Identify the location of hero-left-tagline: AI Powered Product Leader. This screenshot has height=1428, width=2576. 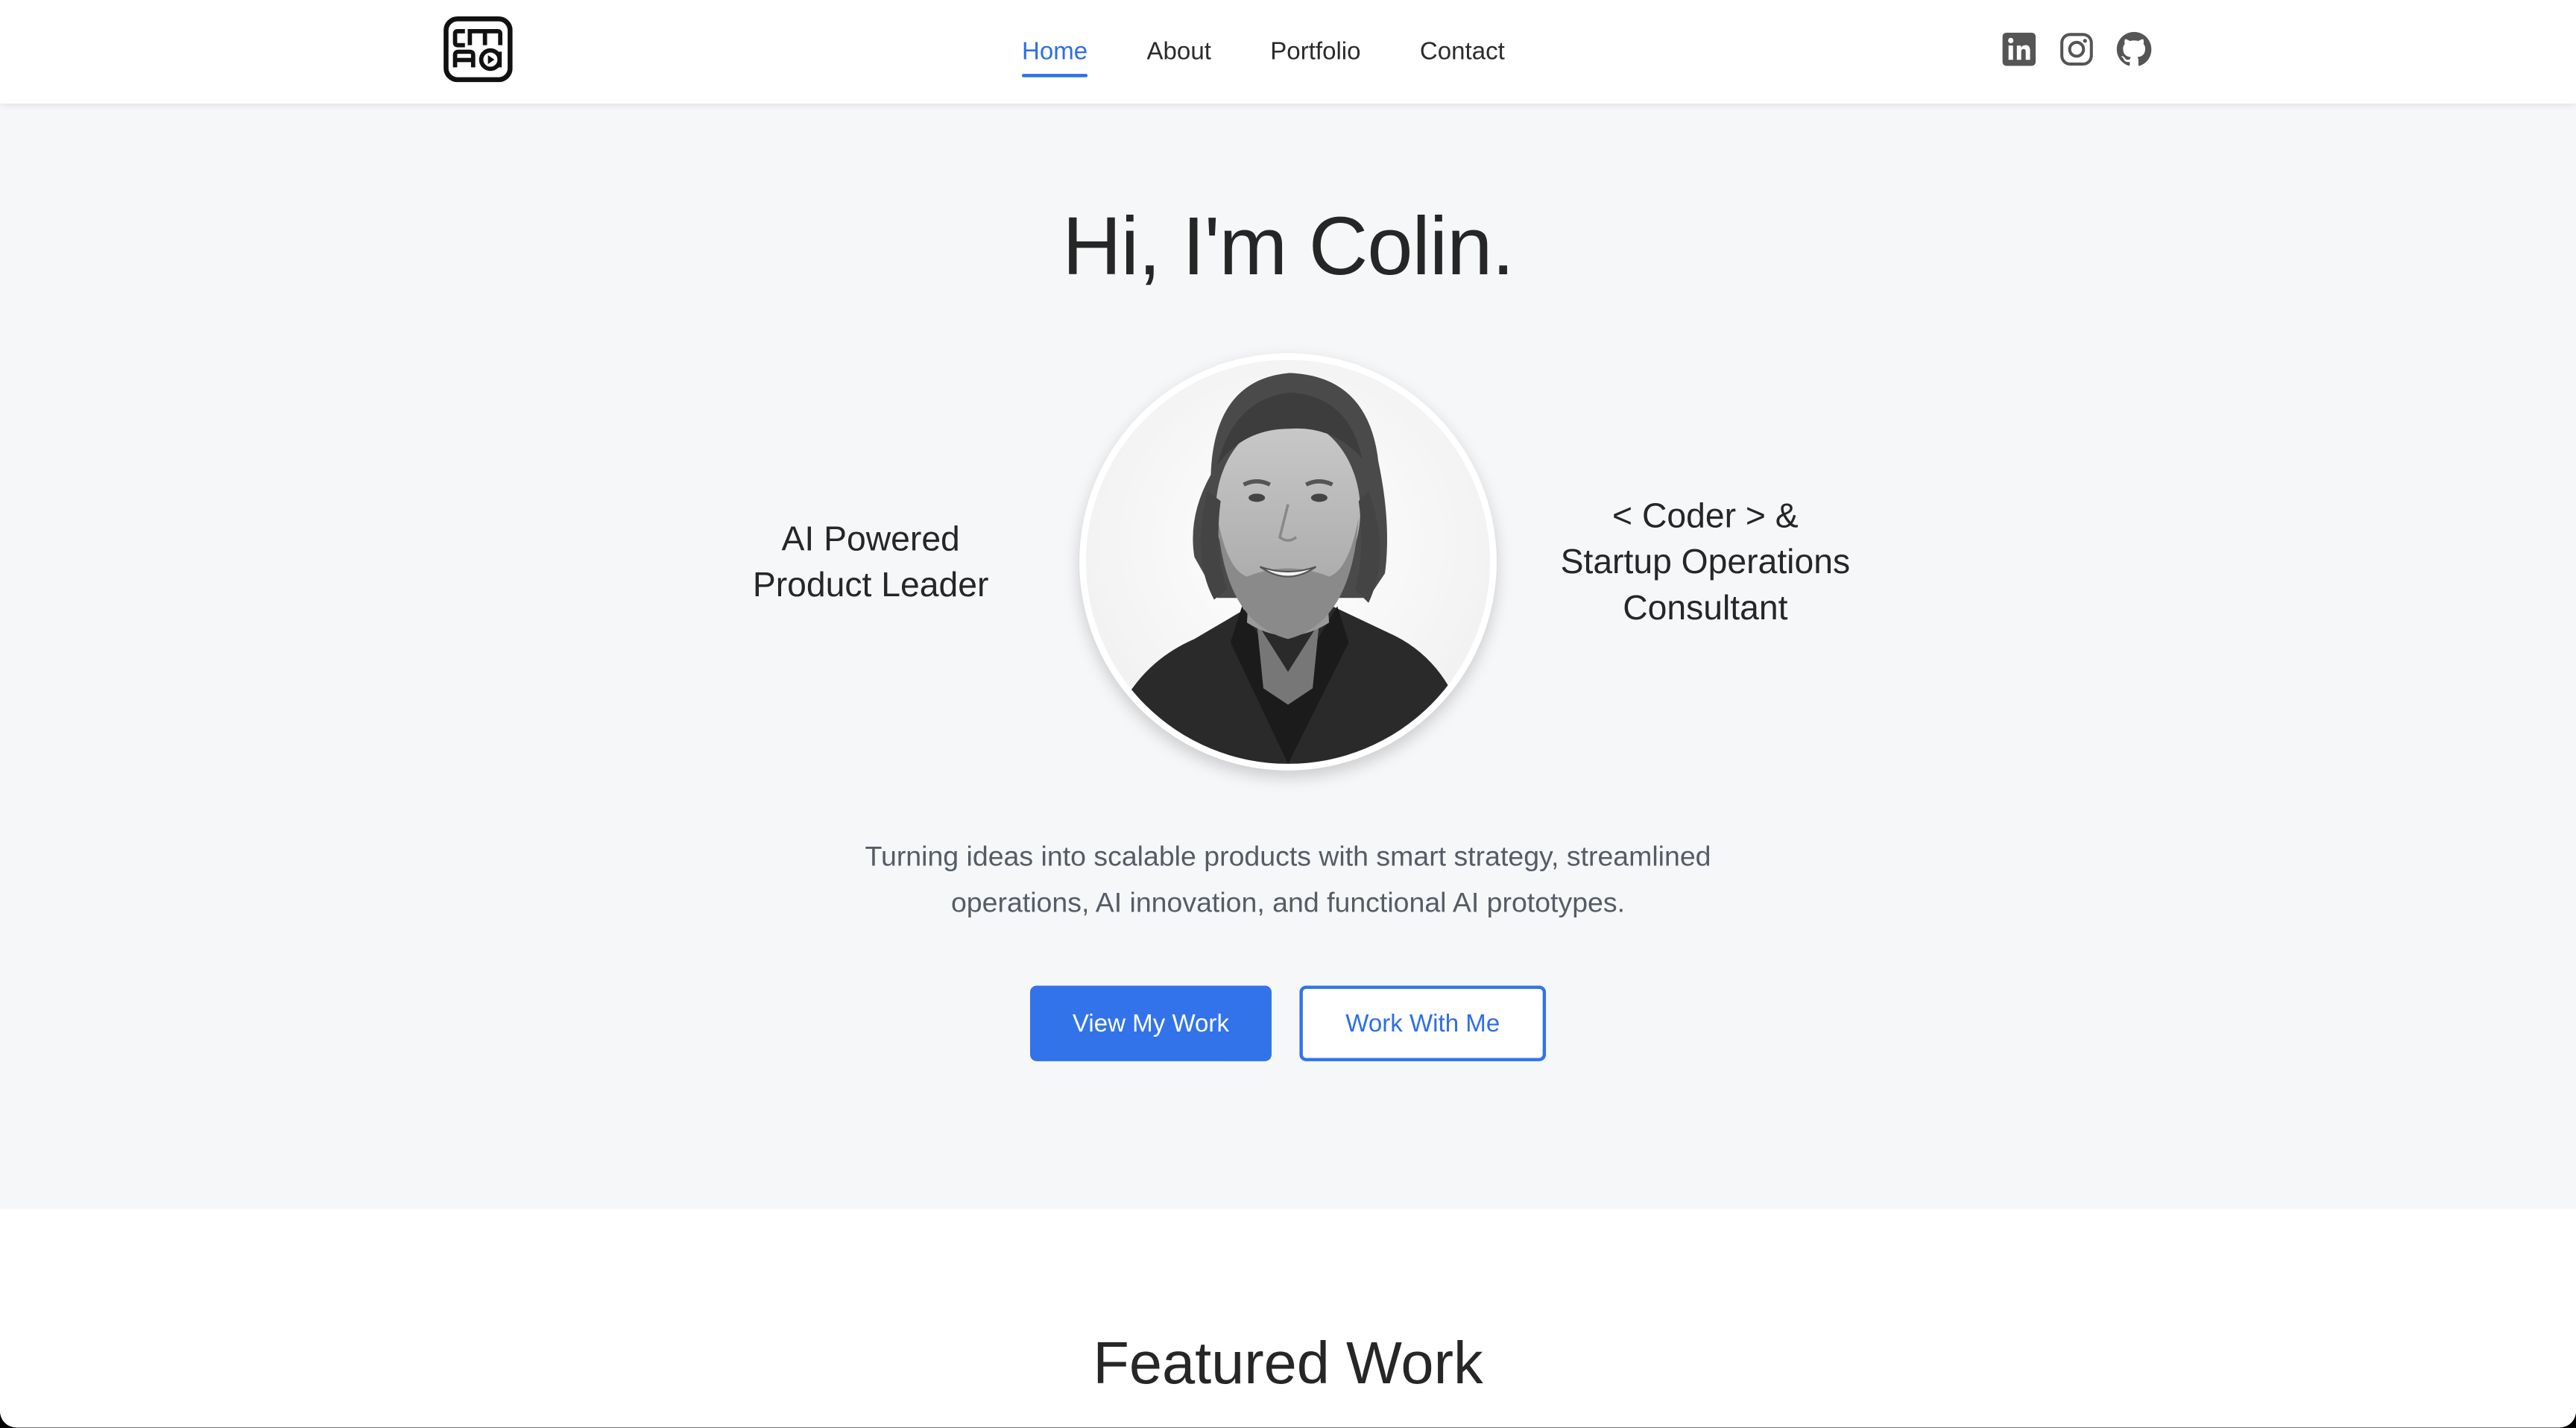
(871, 562).